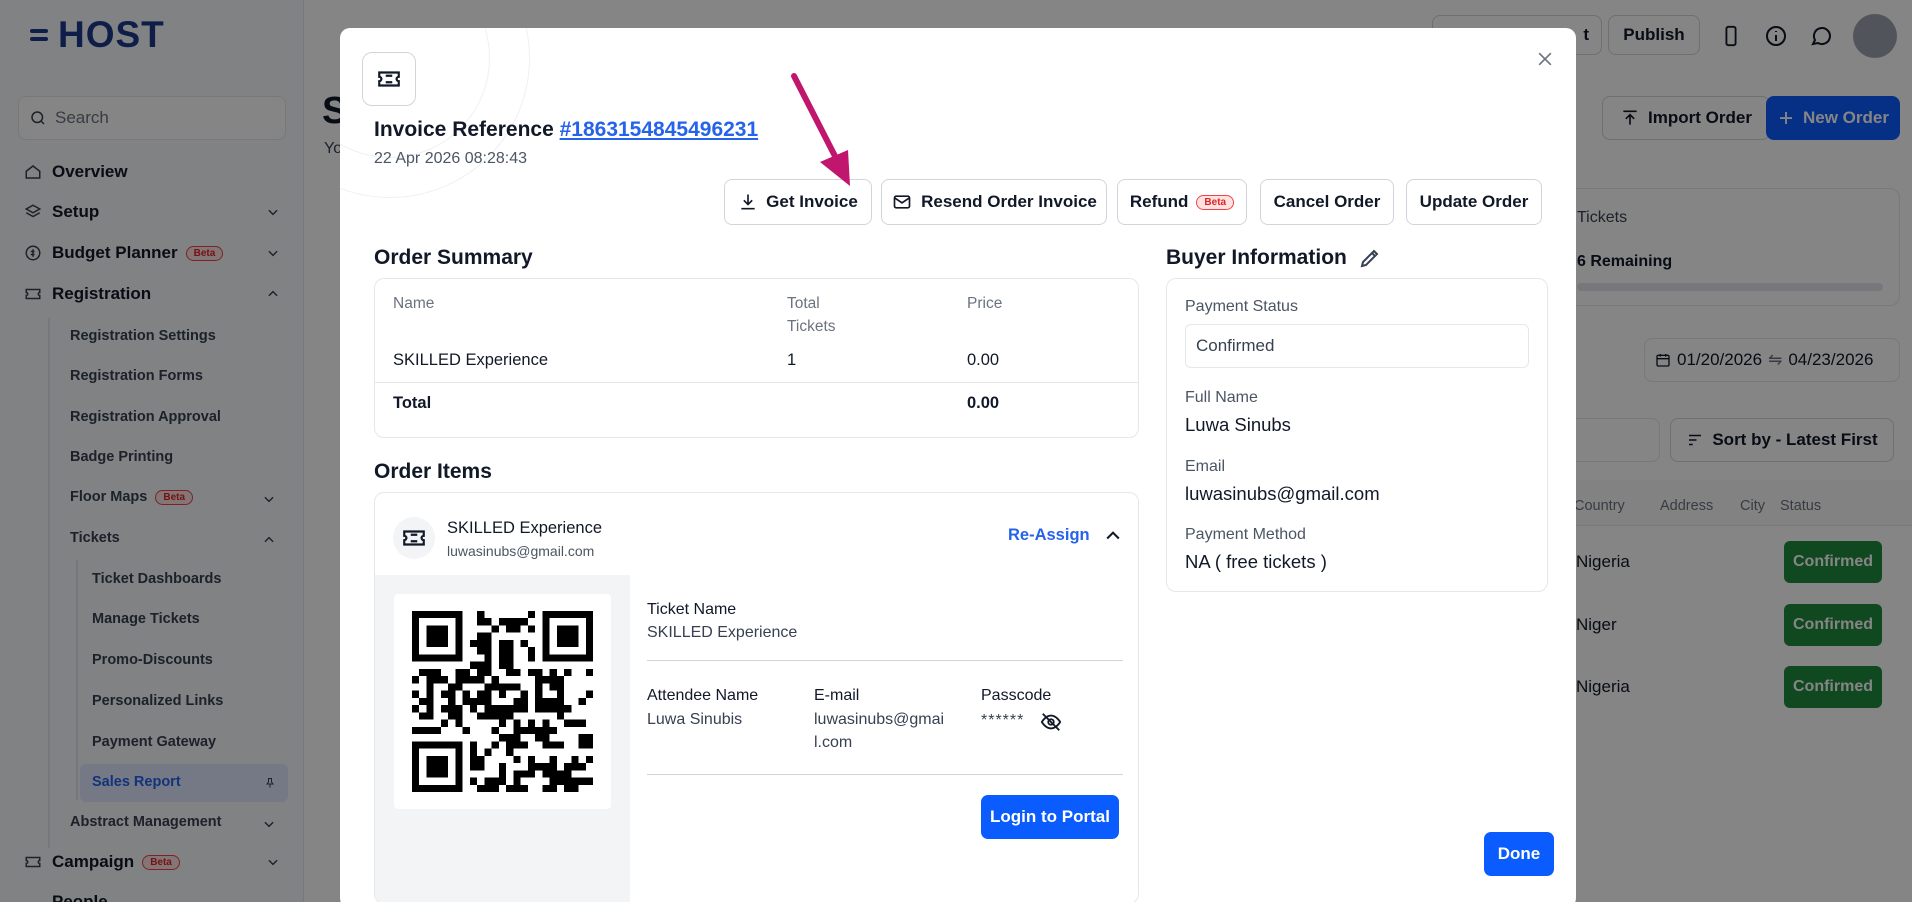 The image size is (1912, 902). What do you see at coordinates (803, 303) in the screenshot?
I see `col-total-tickets: Total` at bounding box center [803, 303].